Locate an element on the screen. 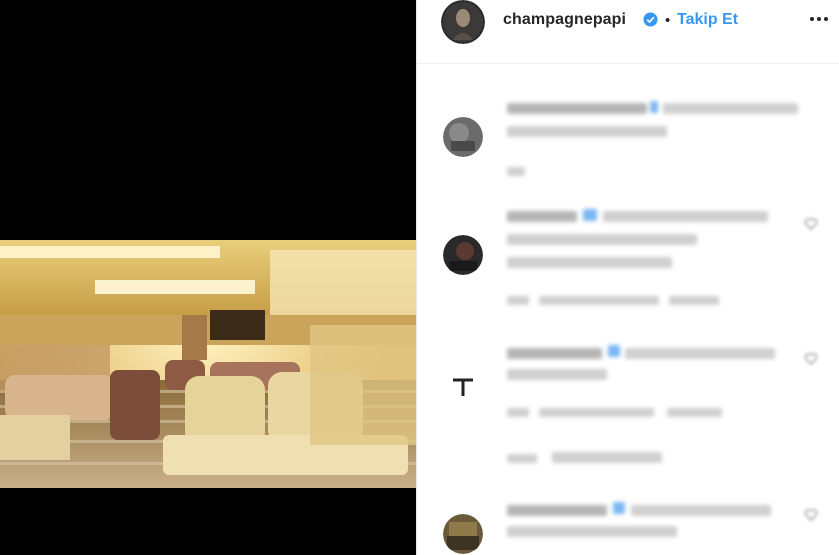  post-header: champagnepapi • Takip Et is located at coordinates (628, 32).